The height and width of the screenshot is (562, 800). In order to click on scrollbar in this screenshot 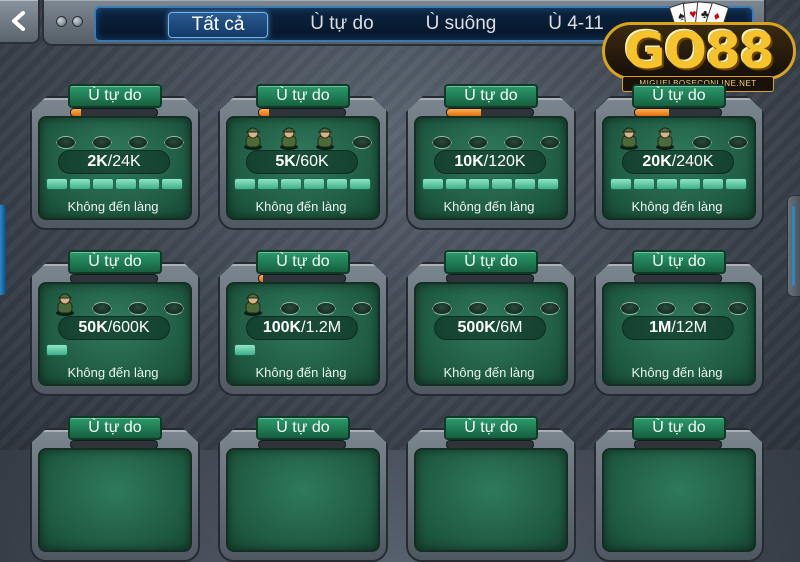, I will do `click(793, 246)`.